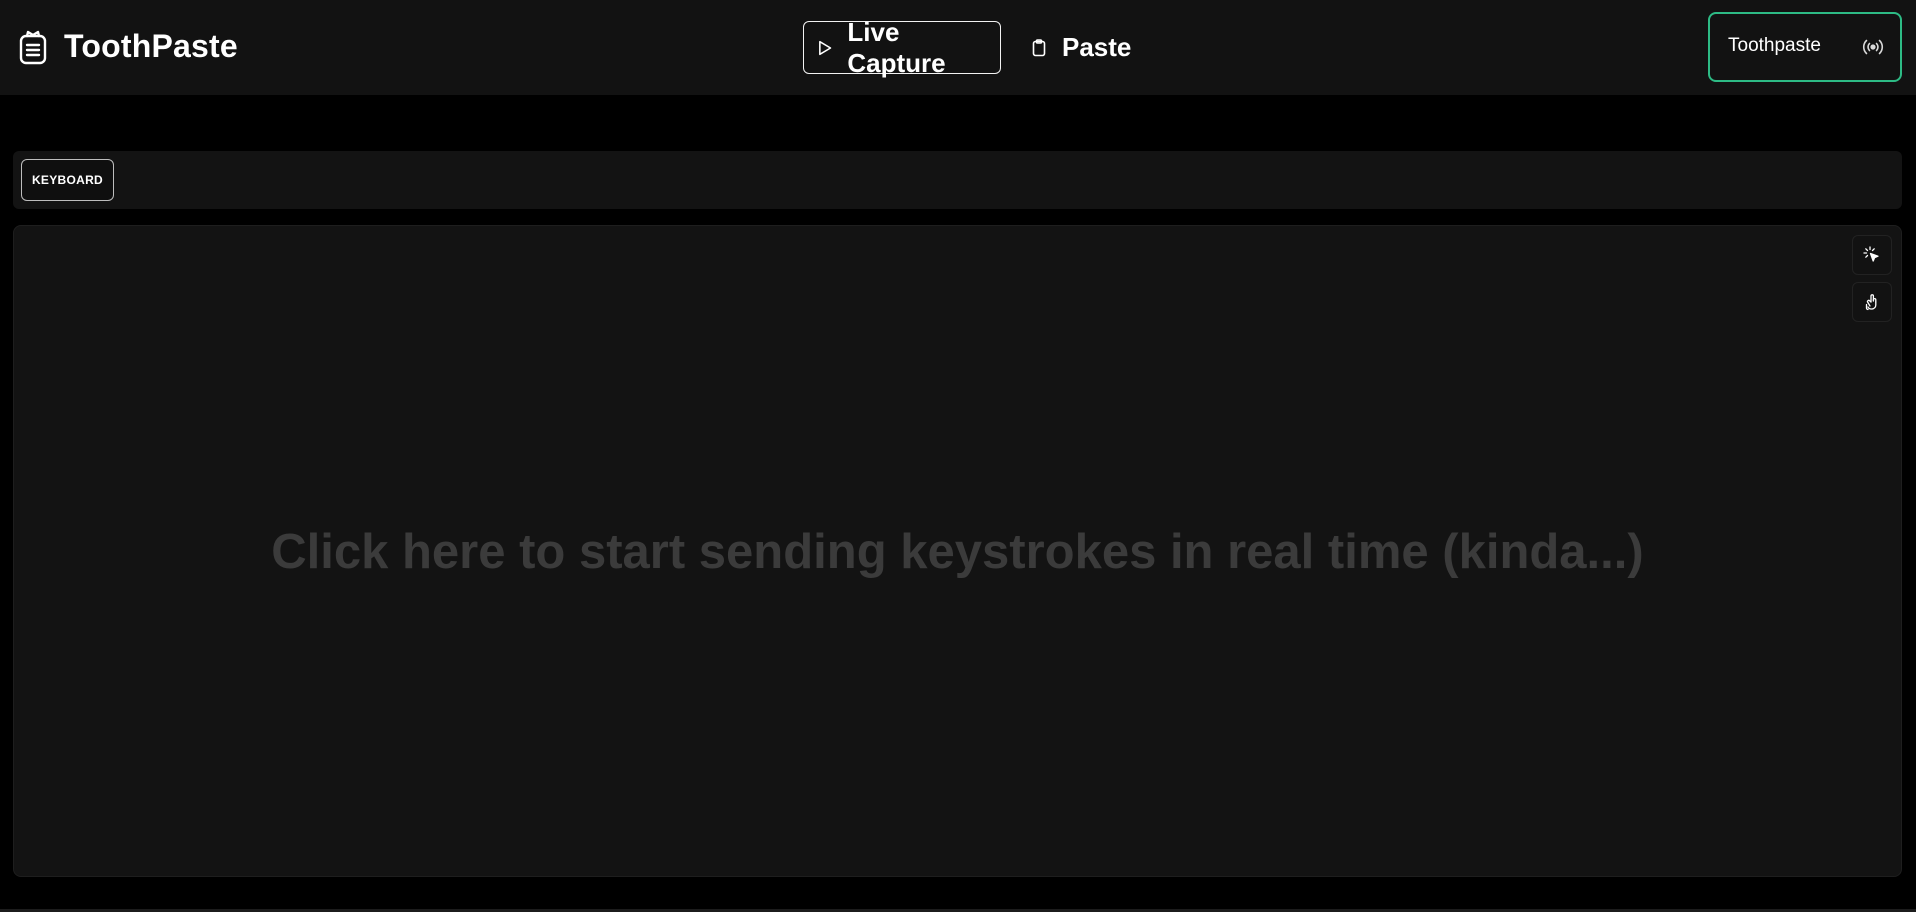  I want to click on broadcast-icon, so click(1873, 47).